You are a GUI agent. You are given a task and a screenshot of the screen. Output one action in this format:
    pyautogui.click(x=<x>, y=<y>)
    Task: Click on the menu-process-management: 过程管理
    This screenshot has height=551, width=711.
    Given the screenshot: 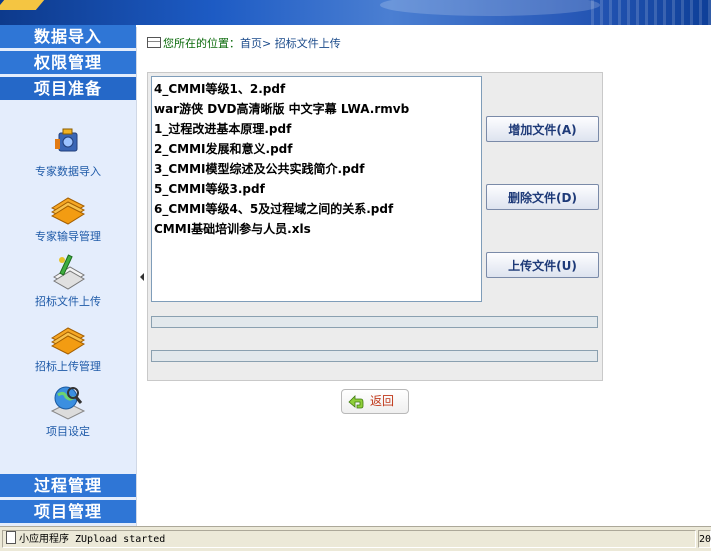 What is the action you would take?
    pyautogui.click(x=68, y=485)
    